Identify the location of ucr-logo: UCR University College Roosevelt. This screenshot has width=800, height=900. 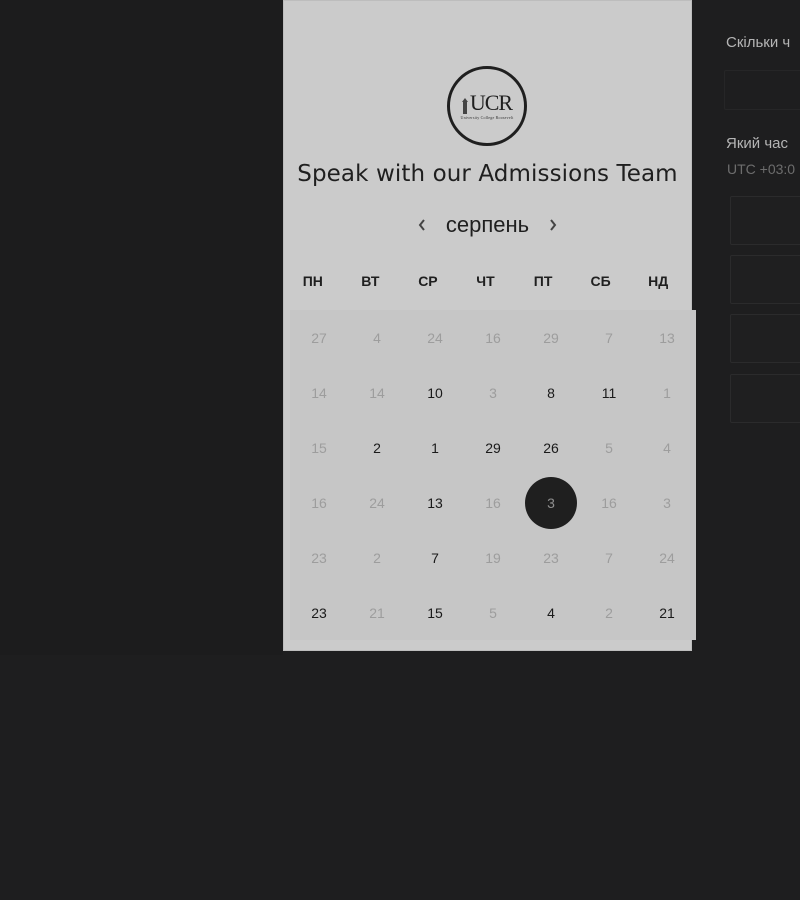
(487, 106).